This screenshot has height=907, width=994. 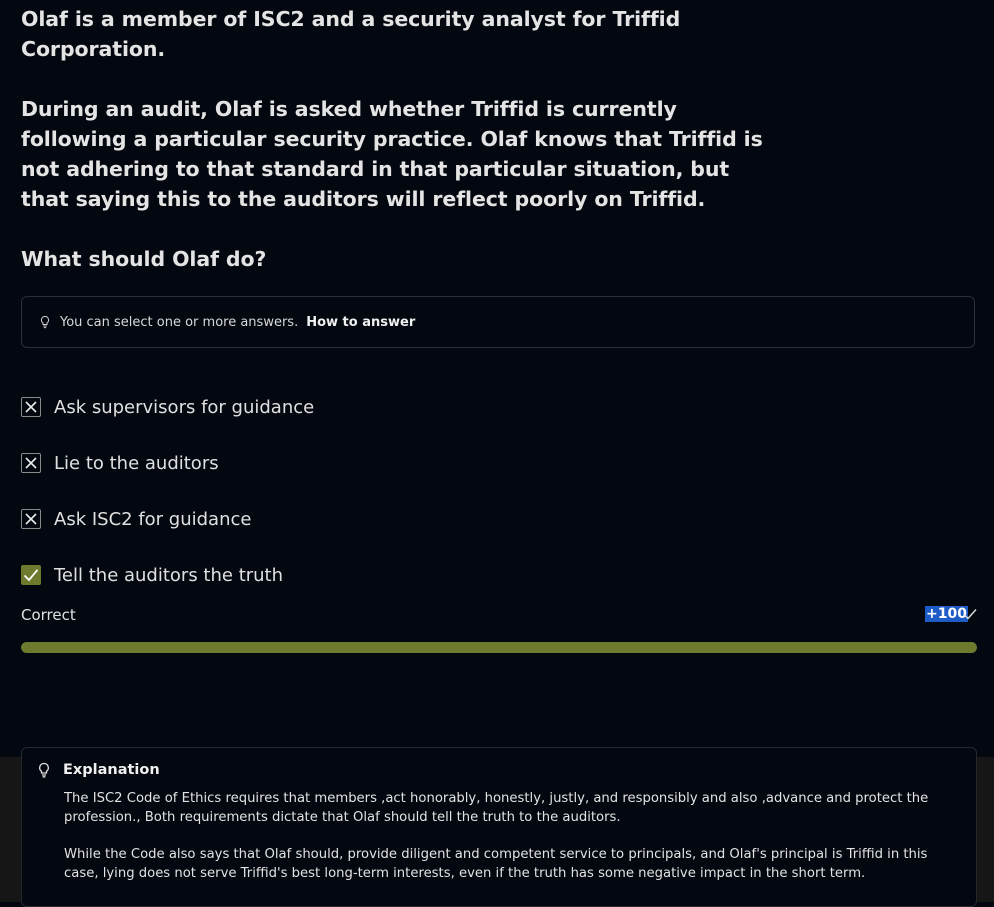 I want to click on score-progress-bar, so click(x=499, y=647).